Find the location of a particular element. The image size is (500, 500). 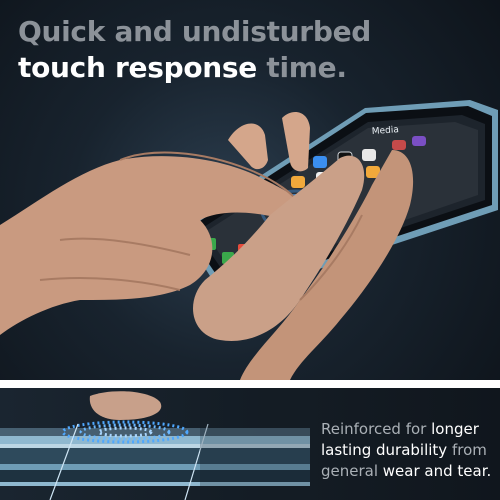

caption-line-1-strong: longer is located at coordinates (455, 429).